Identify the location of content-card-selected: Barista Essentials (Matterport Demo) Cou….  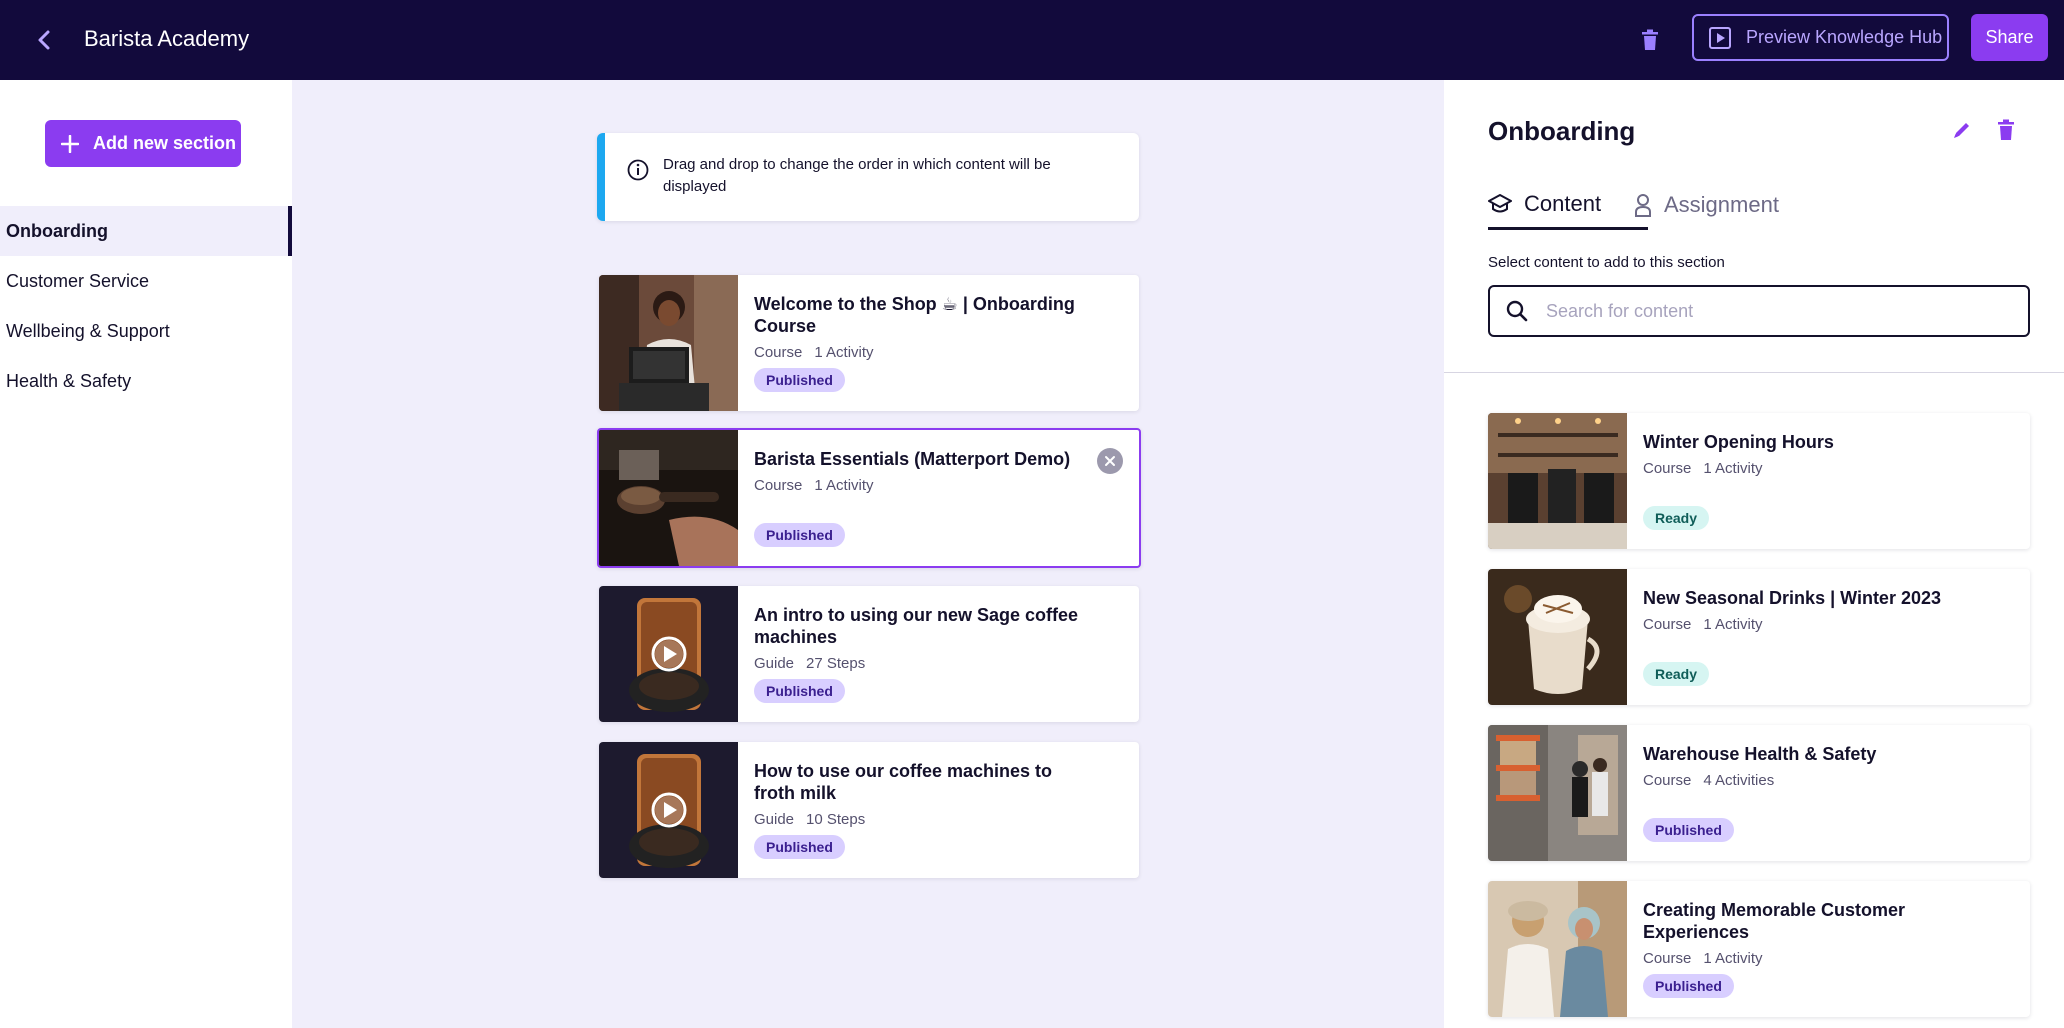
(869, 498).